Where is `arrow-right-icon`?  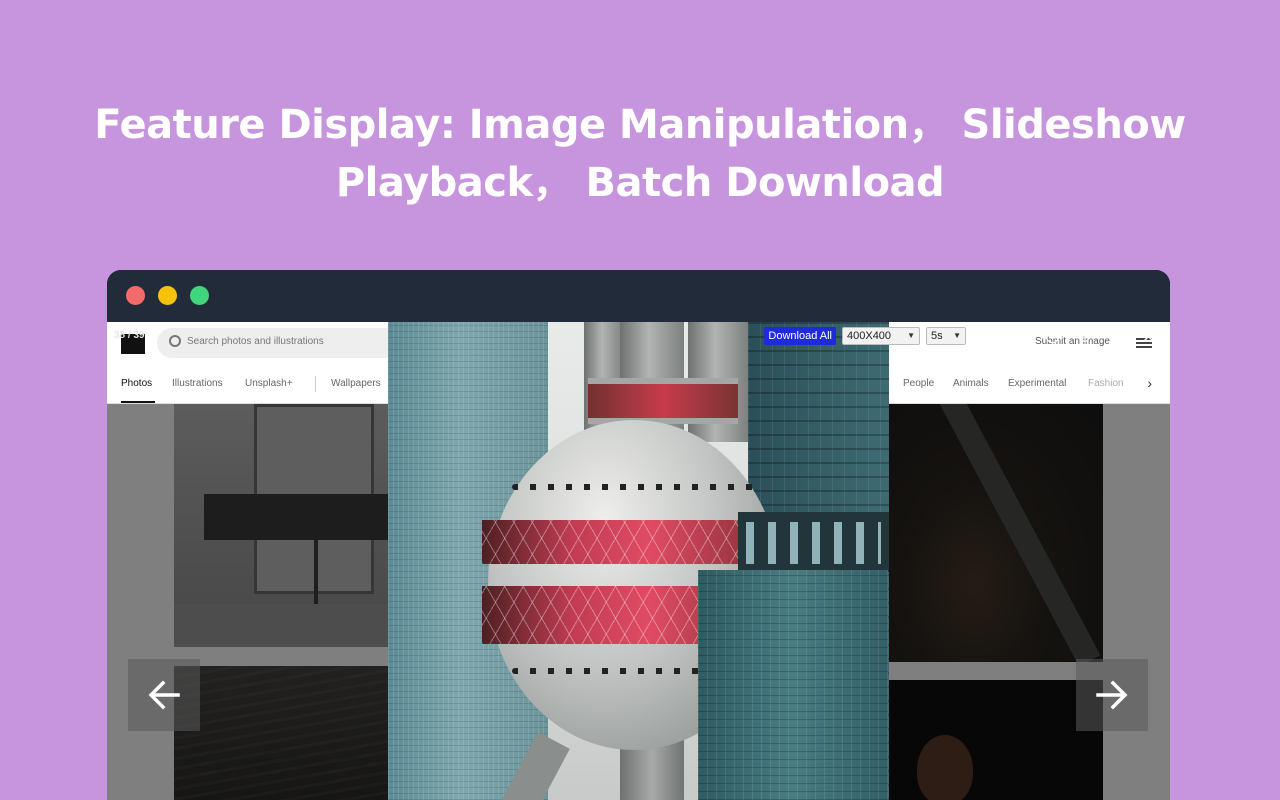
arrow-right-icon is located at coordinates (1112, 695).